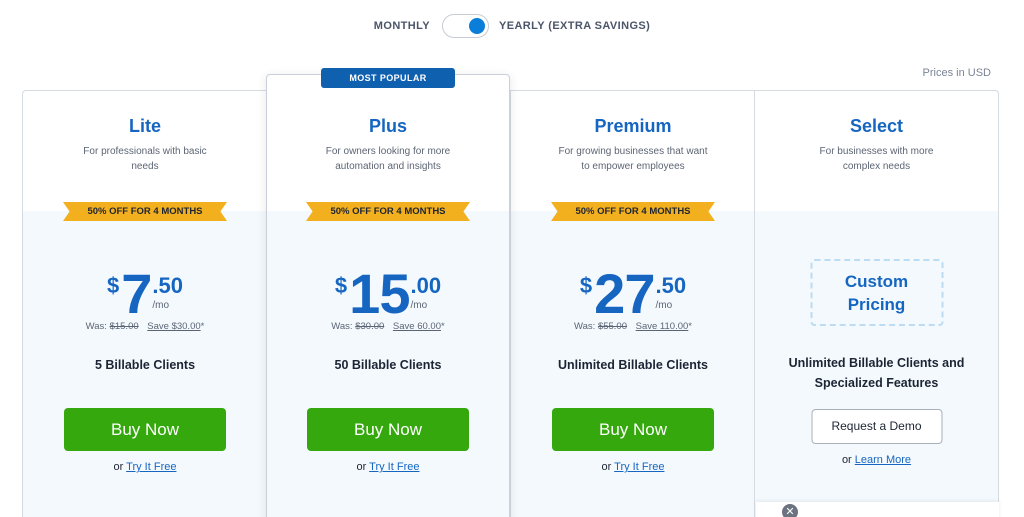  What do you see at coordinates (388, 326) in the screenshot?
I see `was-price-row: Was: $30.00 Save 60.00*` at bounding box center [388, 326].